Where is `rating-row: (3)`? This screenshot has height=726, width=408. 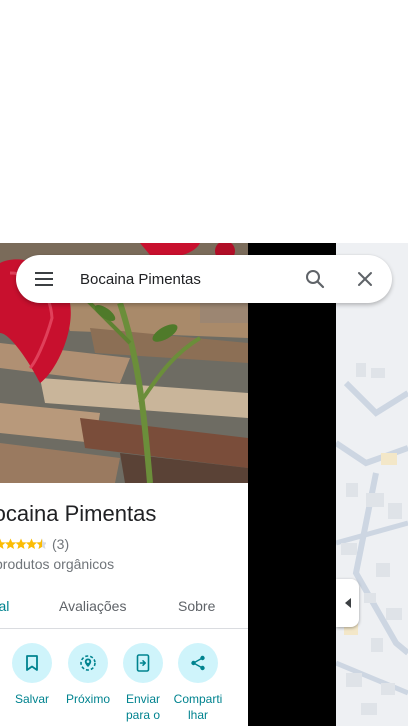
rating-row: (3) is located at coordinates (34, 544).